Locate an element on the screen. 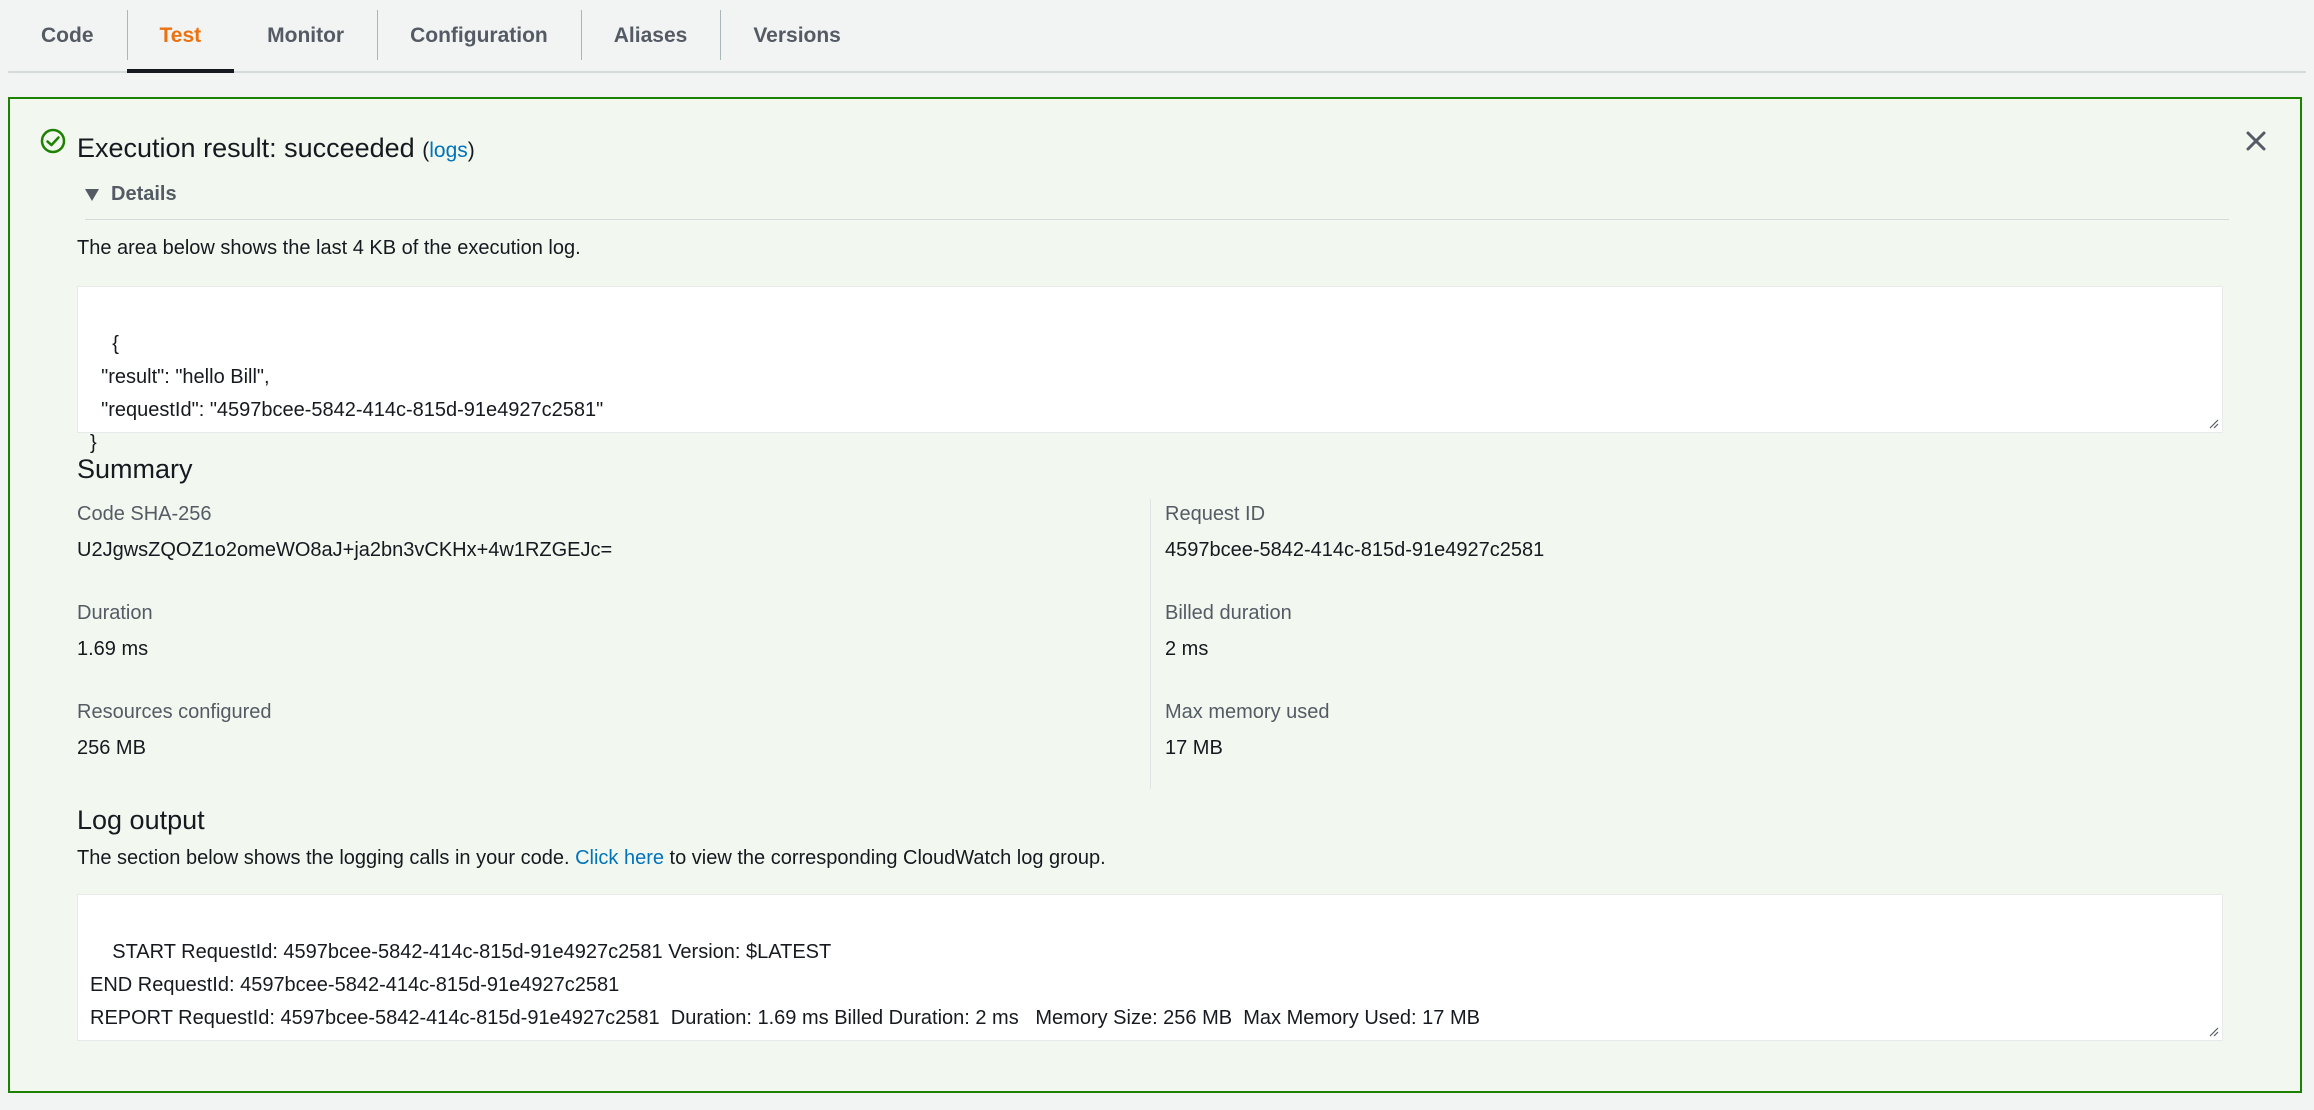 This screenshot has height=1110, width=2314. tab-versions: Versions is located at coordinates (797, 35).